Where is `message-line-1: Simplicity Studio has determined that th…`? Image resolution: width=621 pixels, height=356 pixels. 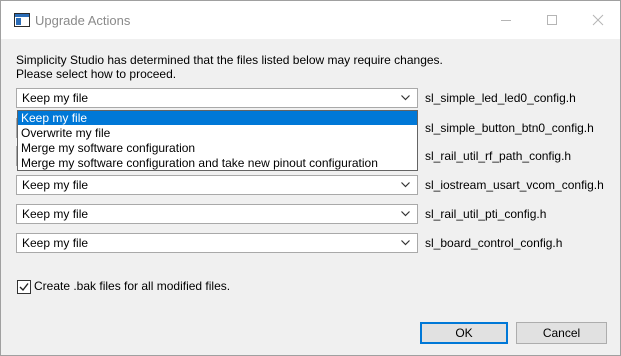
message-line-1: Simplicity Studio has determined that th… is located at coordinates (229, 60).